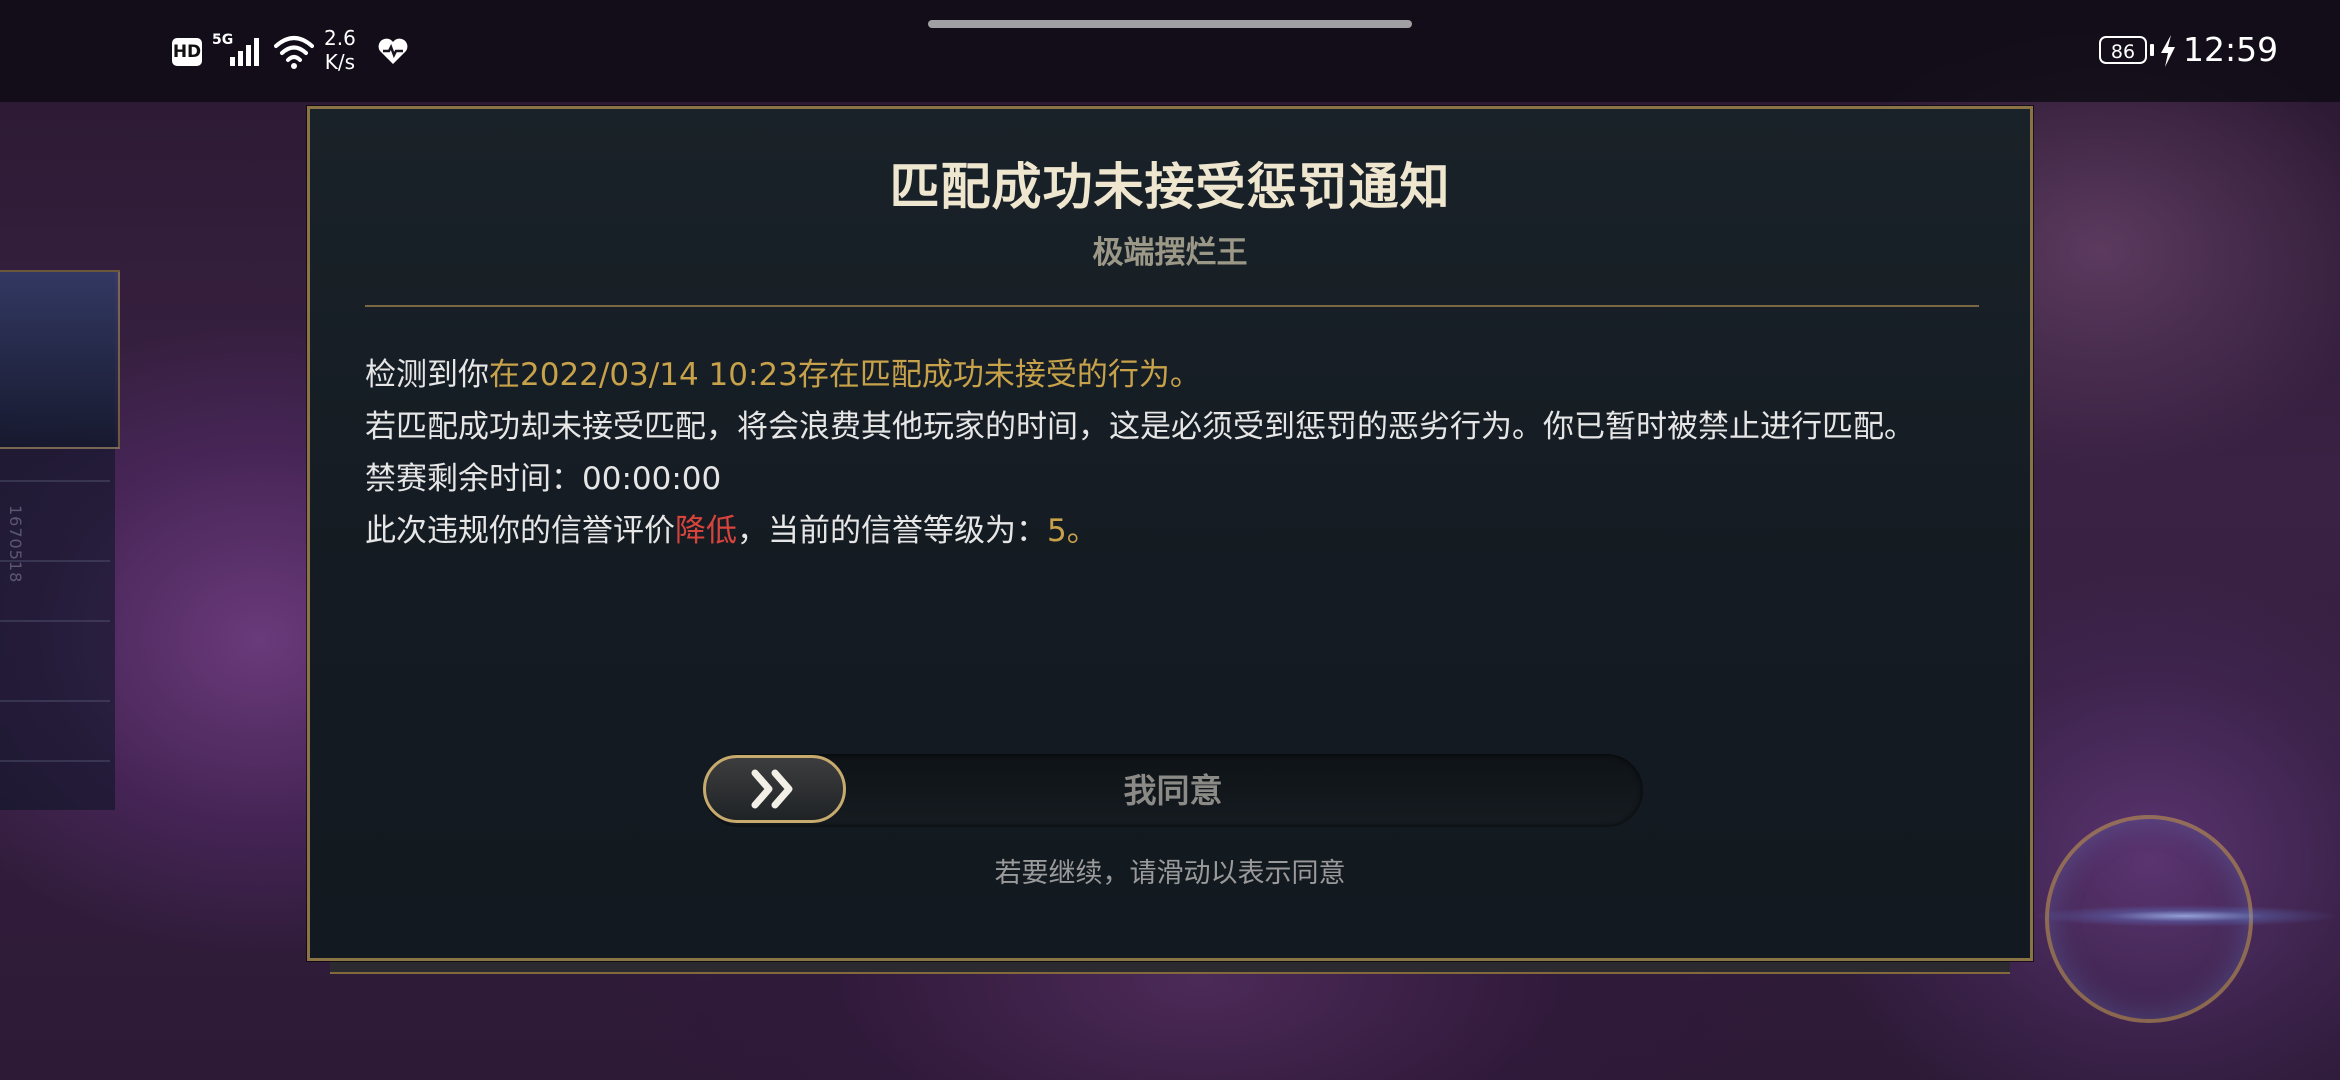  I want to click on signal-icon, so click(248, 51).